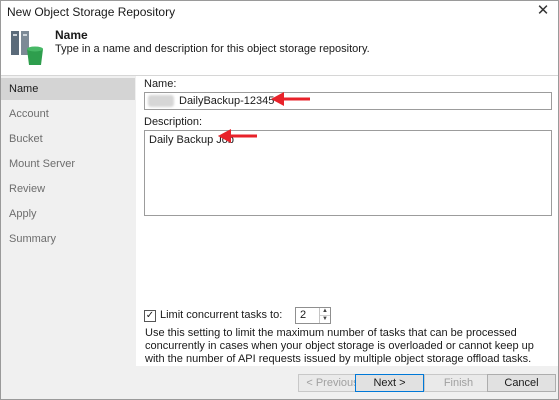  Describe the element at coordinates (389, 383) in the screenshot. I see `next-button: Next >` at that location.